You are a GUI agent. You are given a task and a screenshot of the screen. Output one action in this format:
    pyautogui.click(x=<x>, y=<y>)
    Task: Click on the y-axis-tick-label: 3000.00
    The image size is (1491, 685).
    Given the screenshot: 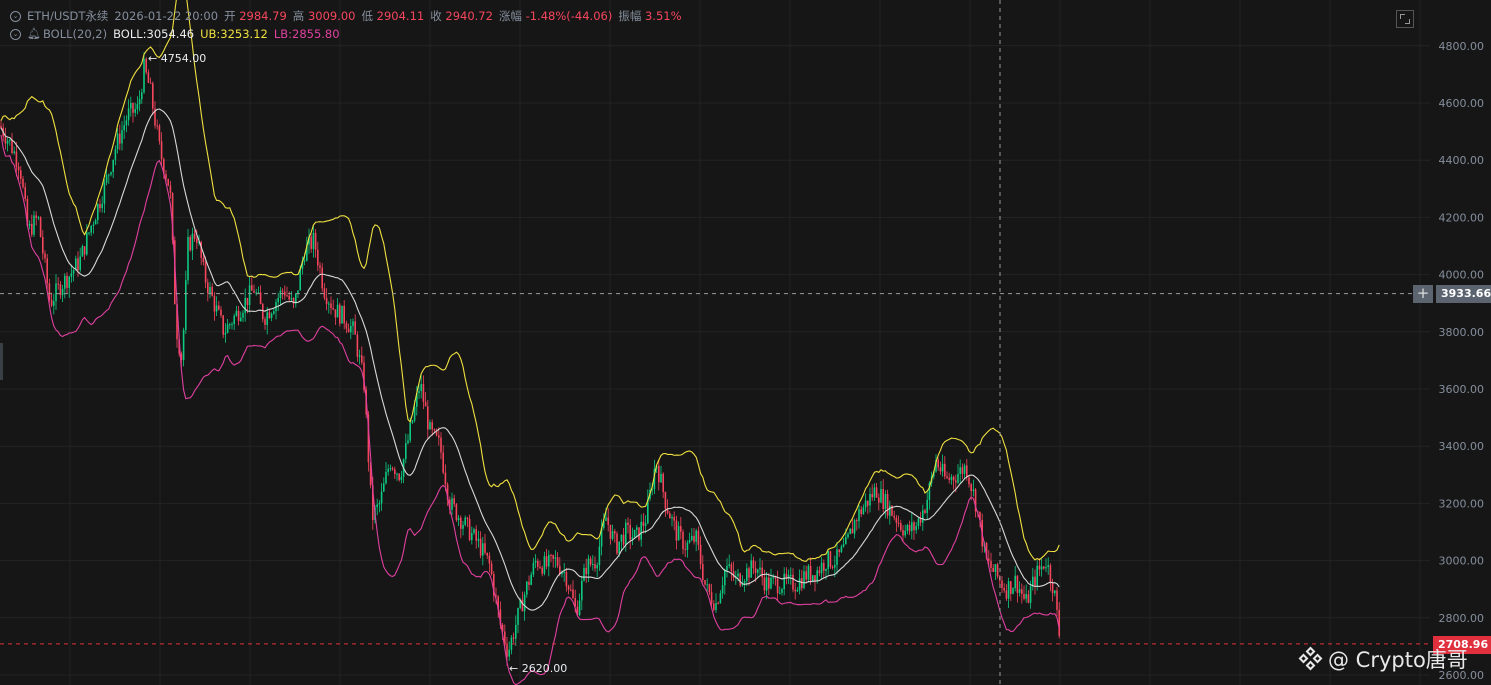 What is the action you would take?
    pyautogui.click(x=1462, y=561)
    